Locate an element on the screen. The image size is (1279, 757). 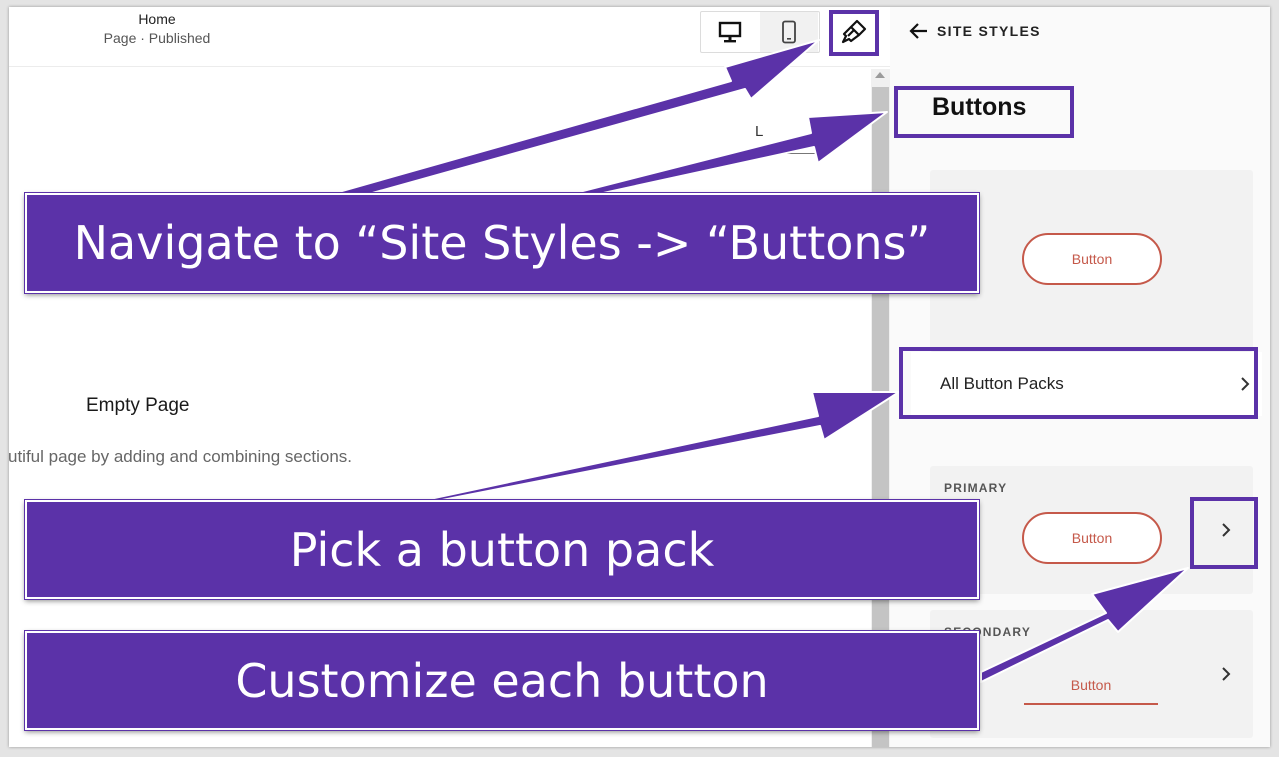
device-toggle is located at coordinates (760, 32).